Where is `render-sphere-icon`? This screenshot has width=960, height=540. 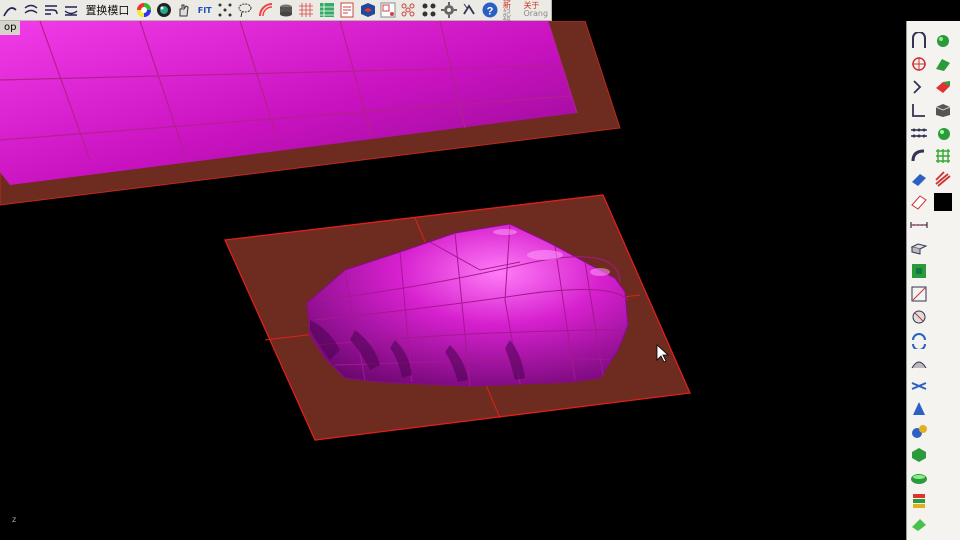 render-sphere-icon is located at coordinates (164, 10).